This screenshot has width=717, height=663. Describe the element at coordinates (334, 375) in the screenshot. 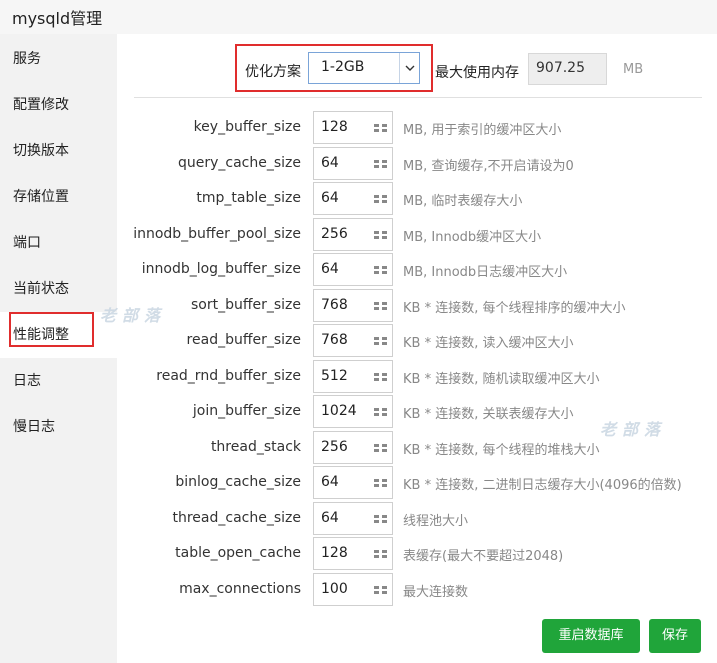

I see `param-value: 512` at that location.